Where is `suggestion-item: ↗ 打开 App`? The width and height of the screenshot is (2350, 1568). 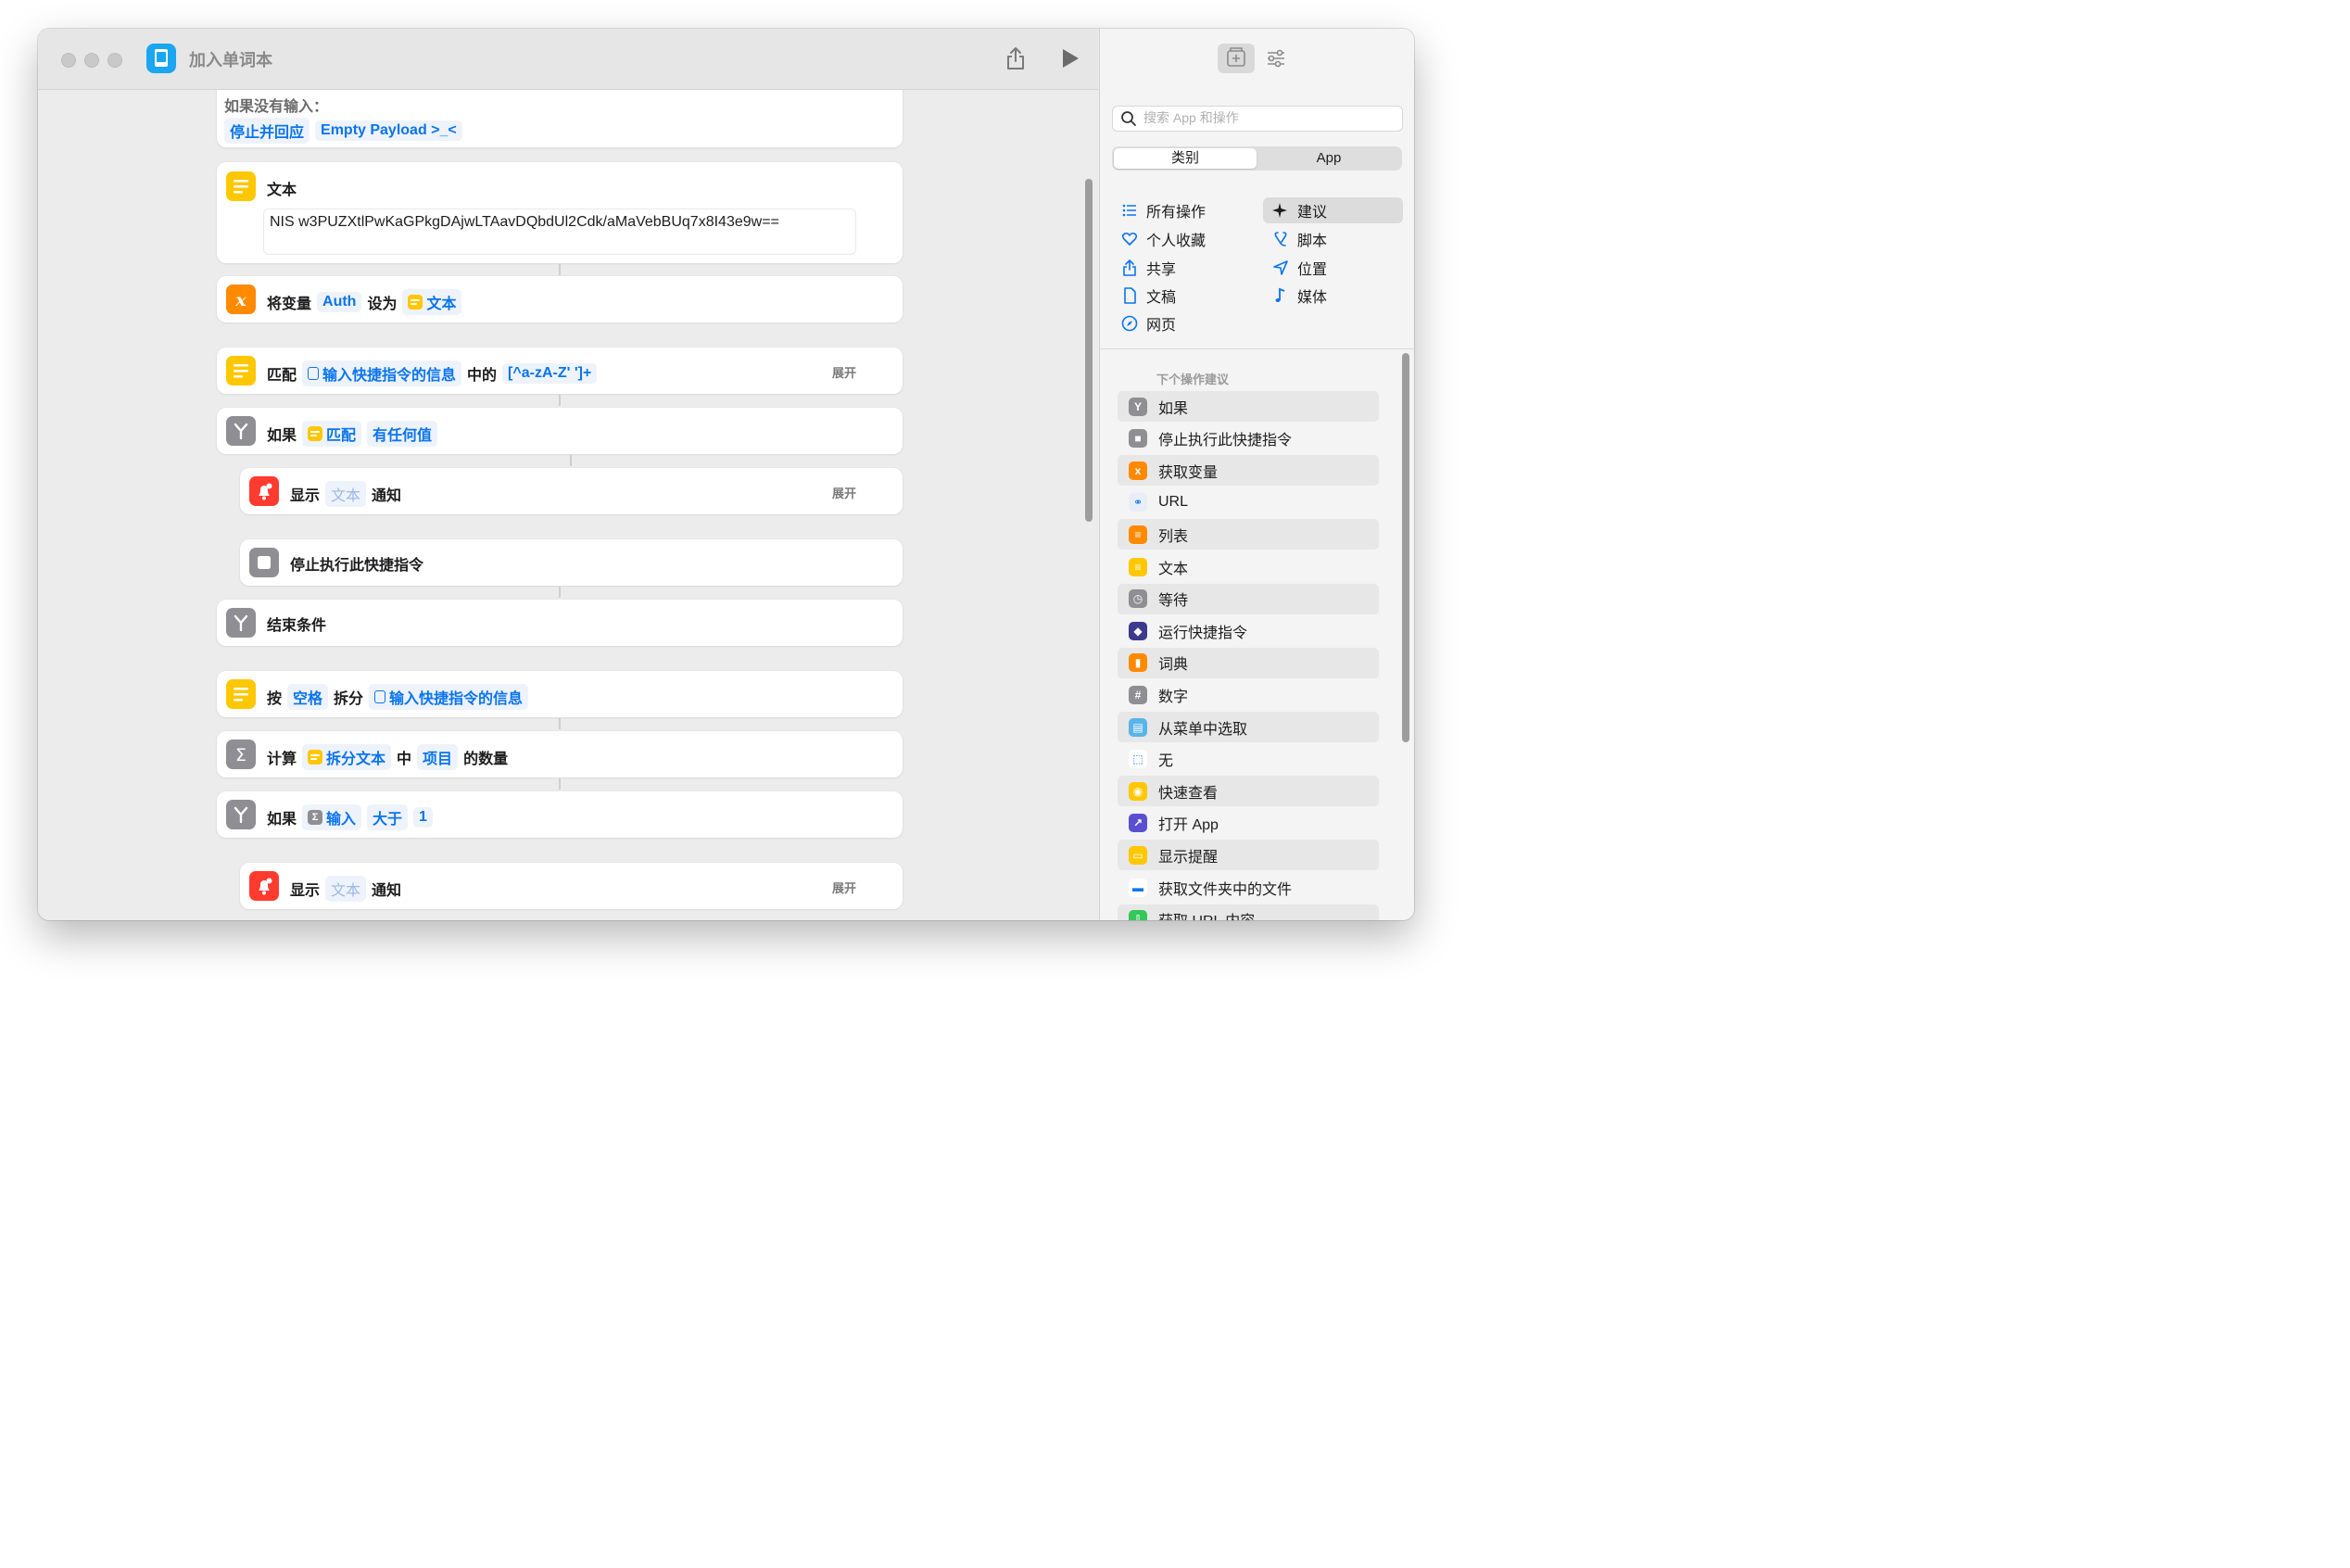
suggestion-item: ↗ 打开 App is located at coordinates (1248, 823).